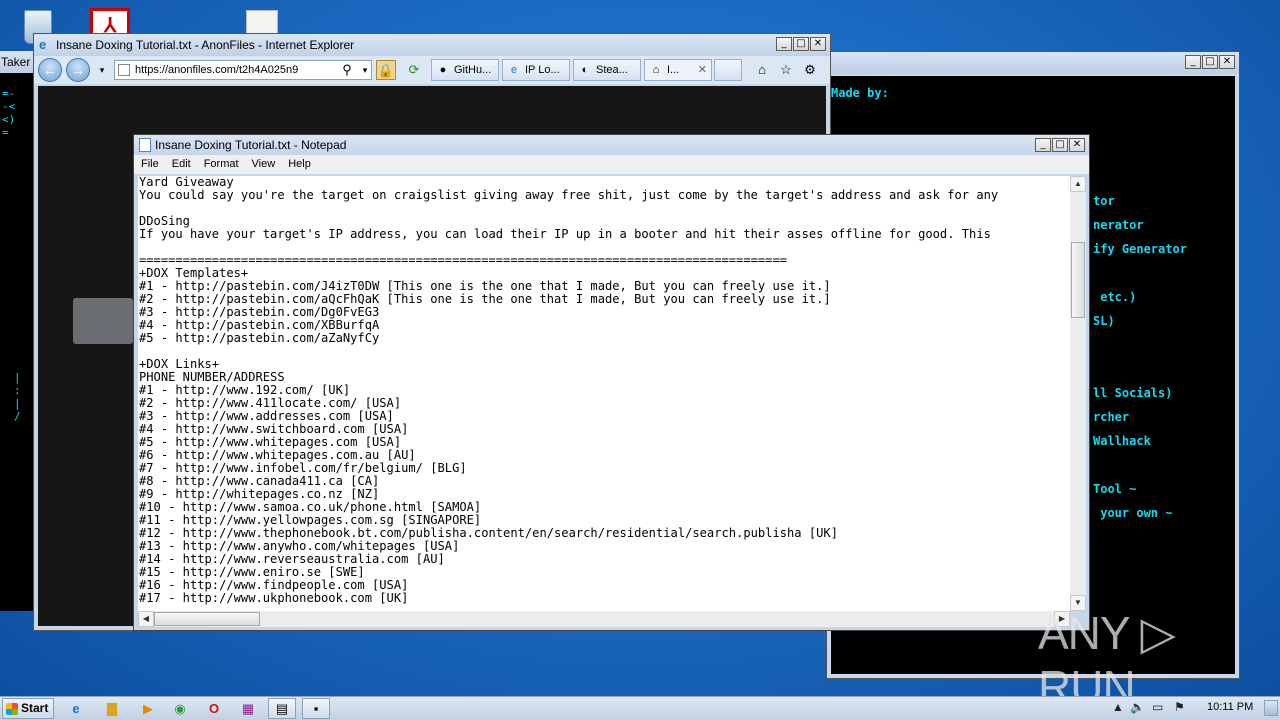 The image size is (1280, 720). Describe the element at coordinates (1033, 63) in the screenshot. I see `console-titlebar: _ □ ✕` at that location.